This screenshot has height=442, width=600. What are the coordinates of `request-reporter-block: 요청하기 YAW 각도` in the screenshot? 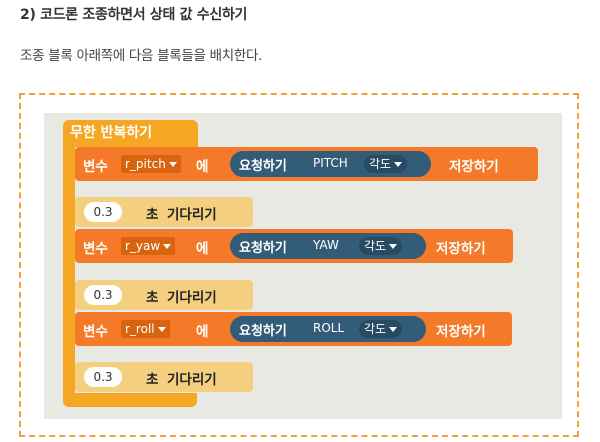 It's located at (328, 246).